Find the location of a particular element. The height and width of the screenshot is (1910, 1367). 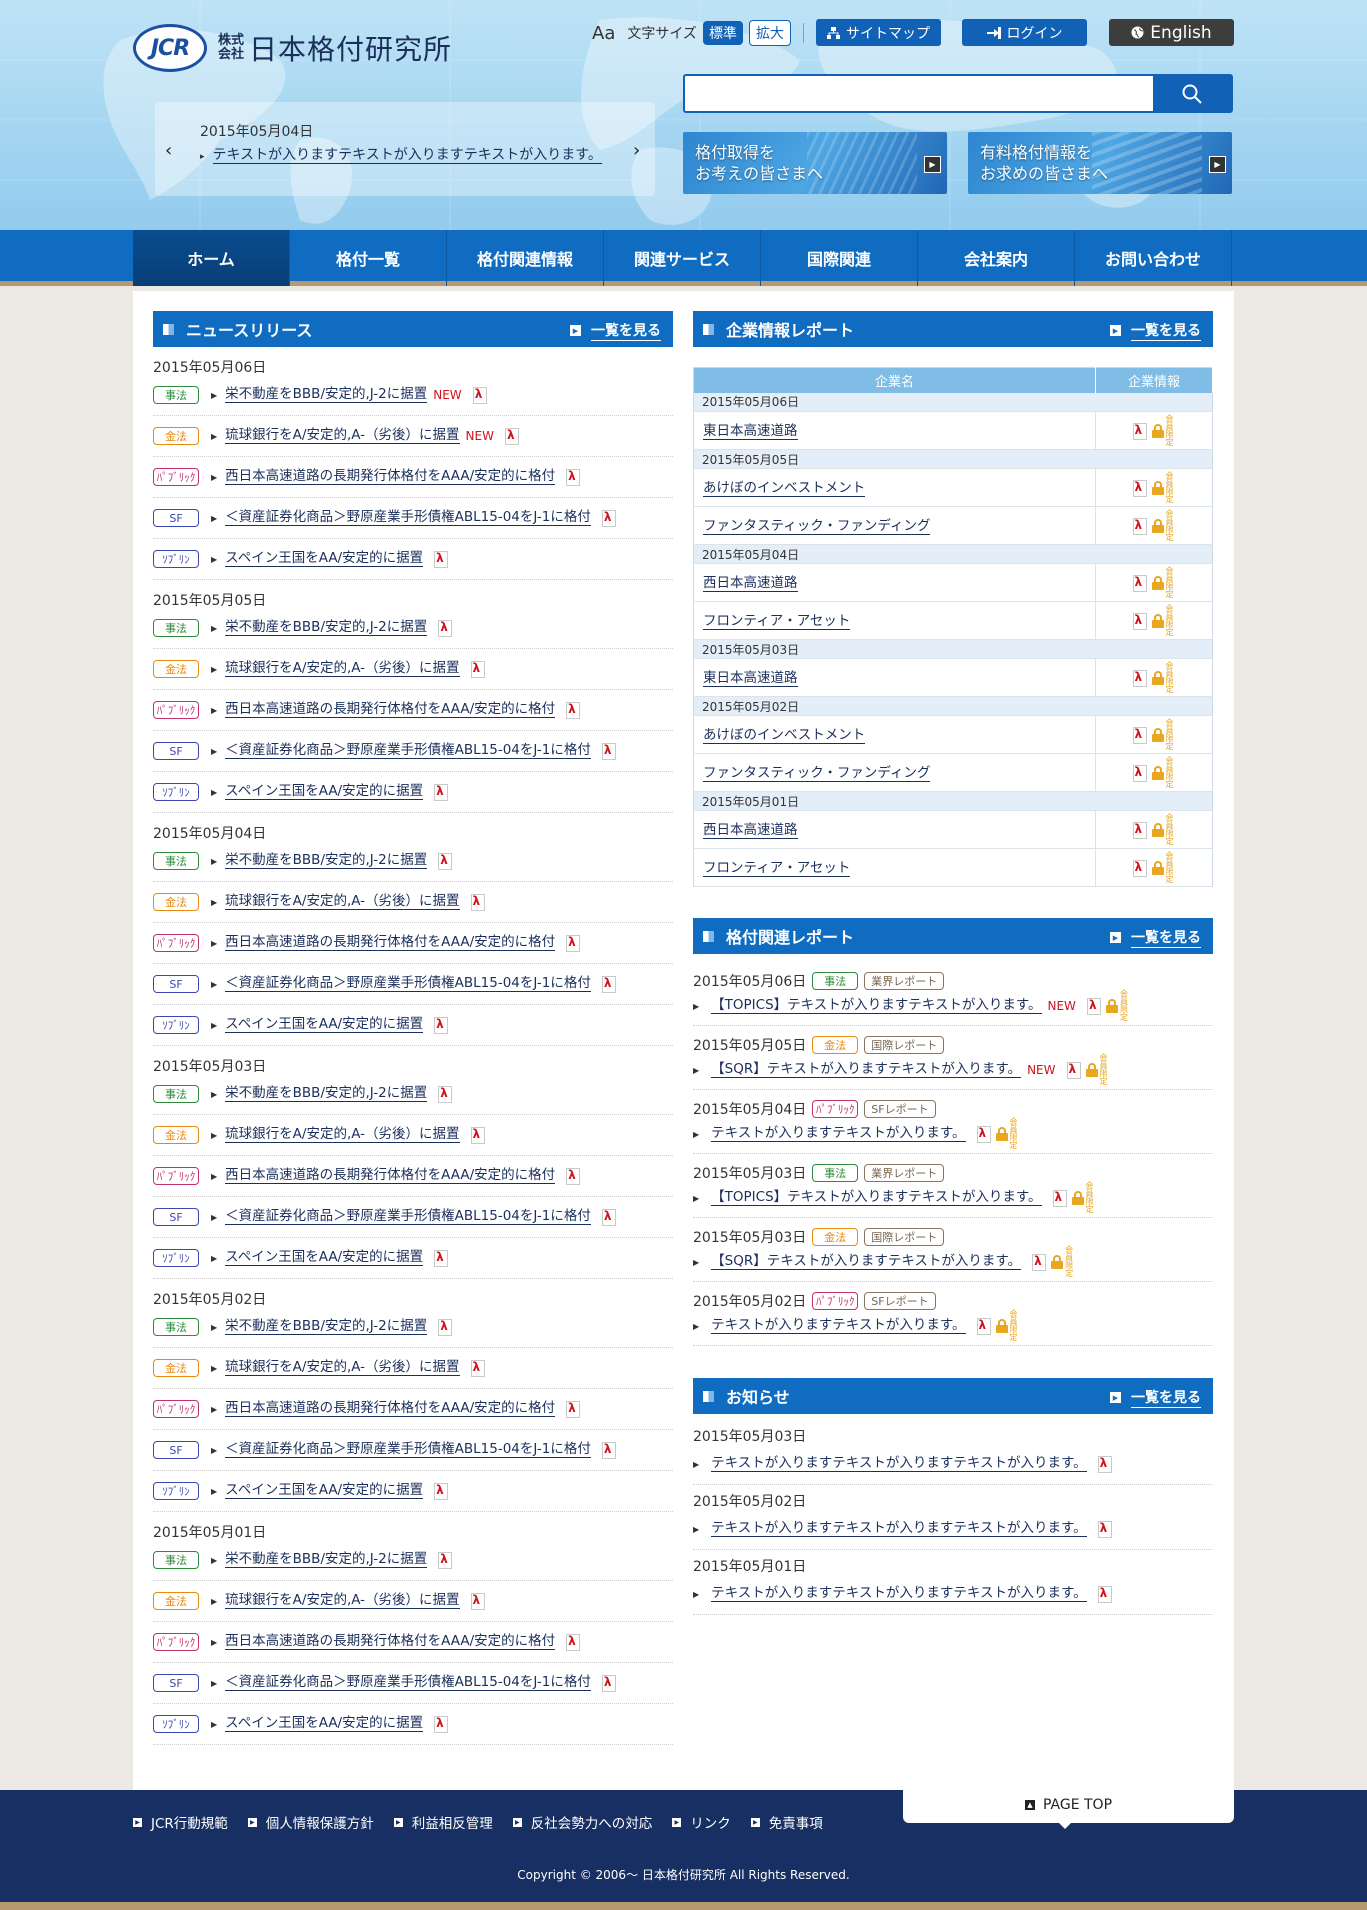

sitemap-button: サイトマップ is located at coordinates (878, 32).